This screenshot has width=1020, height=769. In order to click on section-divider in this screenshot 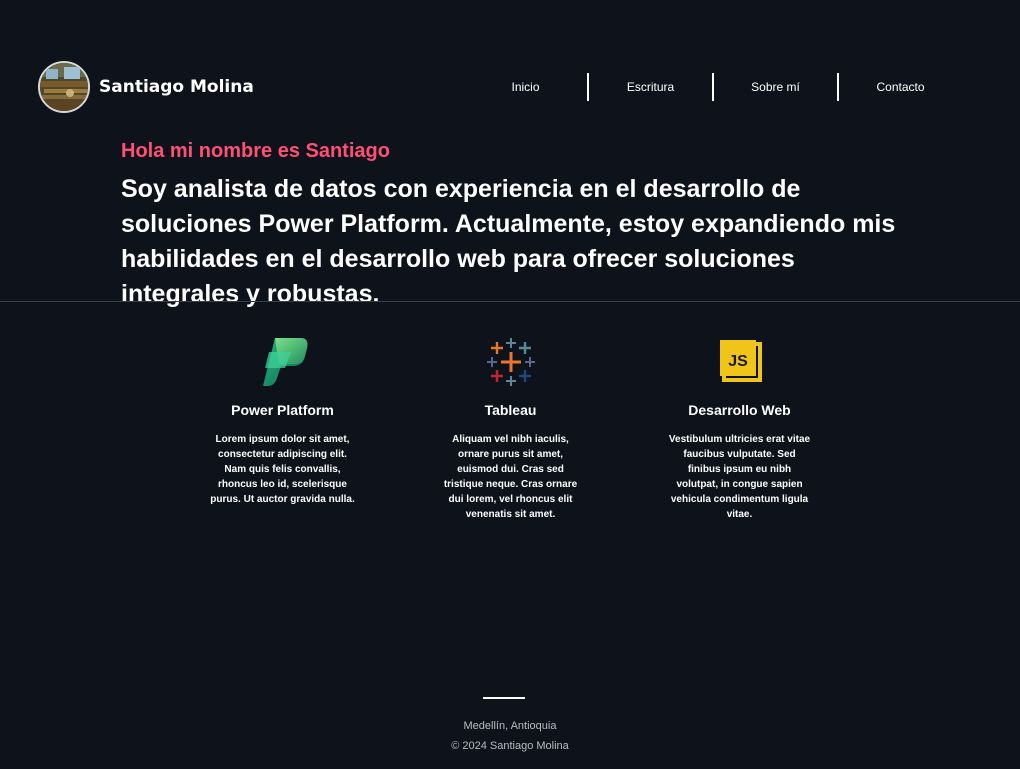, I will do `click(510, 301)`.